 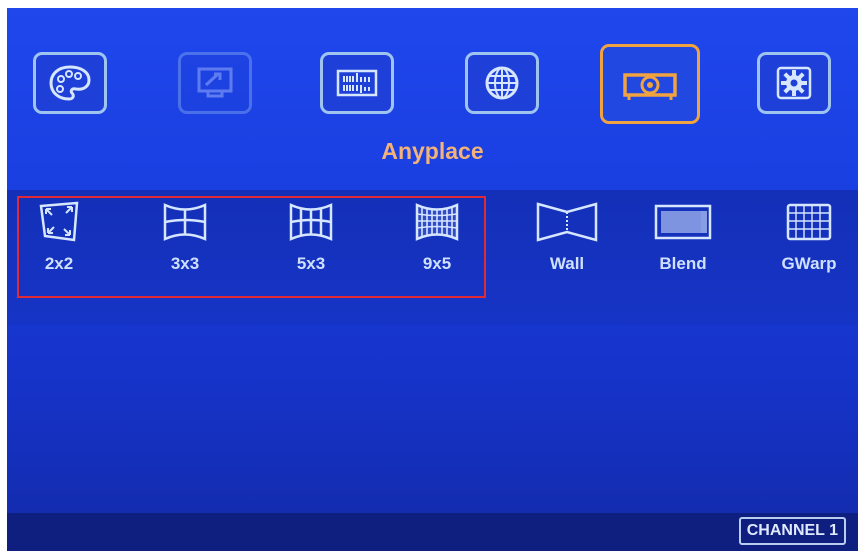 I want to click on option-label: 5x3, so click(x=311, y=263).